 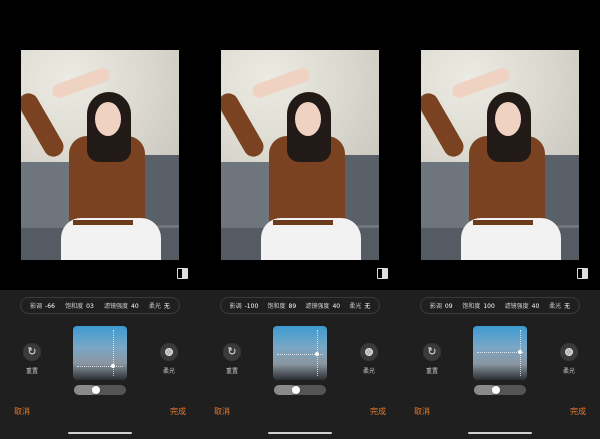 What do you see at coordinates (42, 306) in the screenshot?
I see `param-tone: 影调 -66` at bounding box center [42, 306].